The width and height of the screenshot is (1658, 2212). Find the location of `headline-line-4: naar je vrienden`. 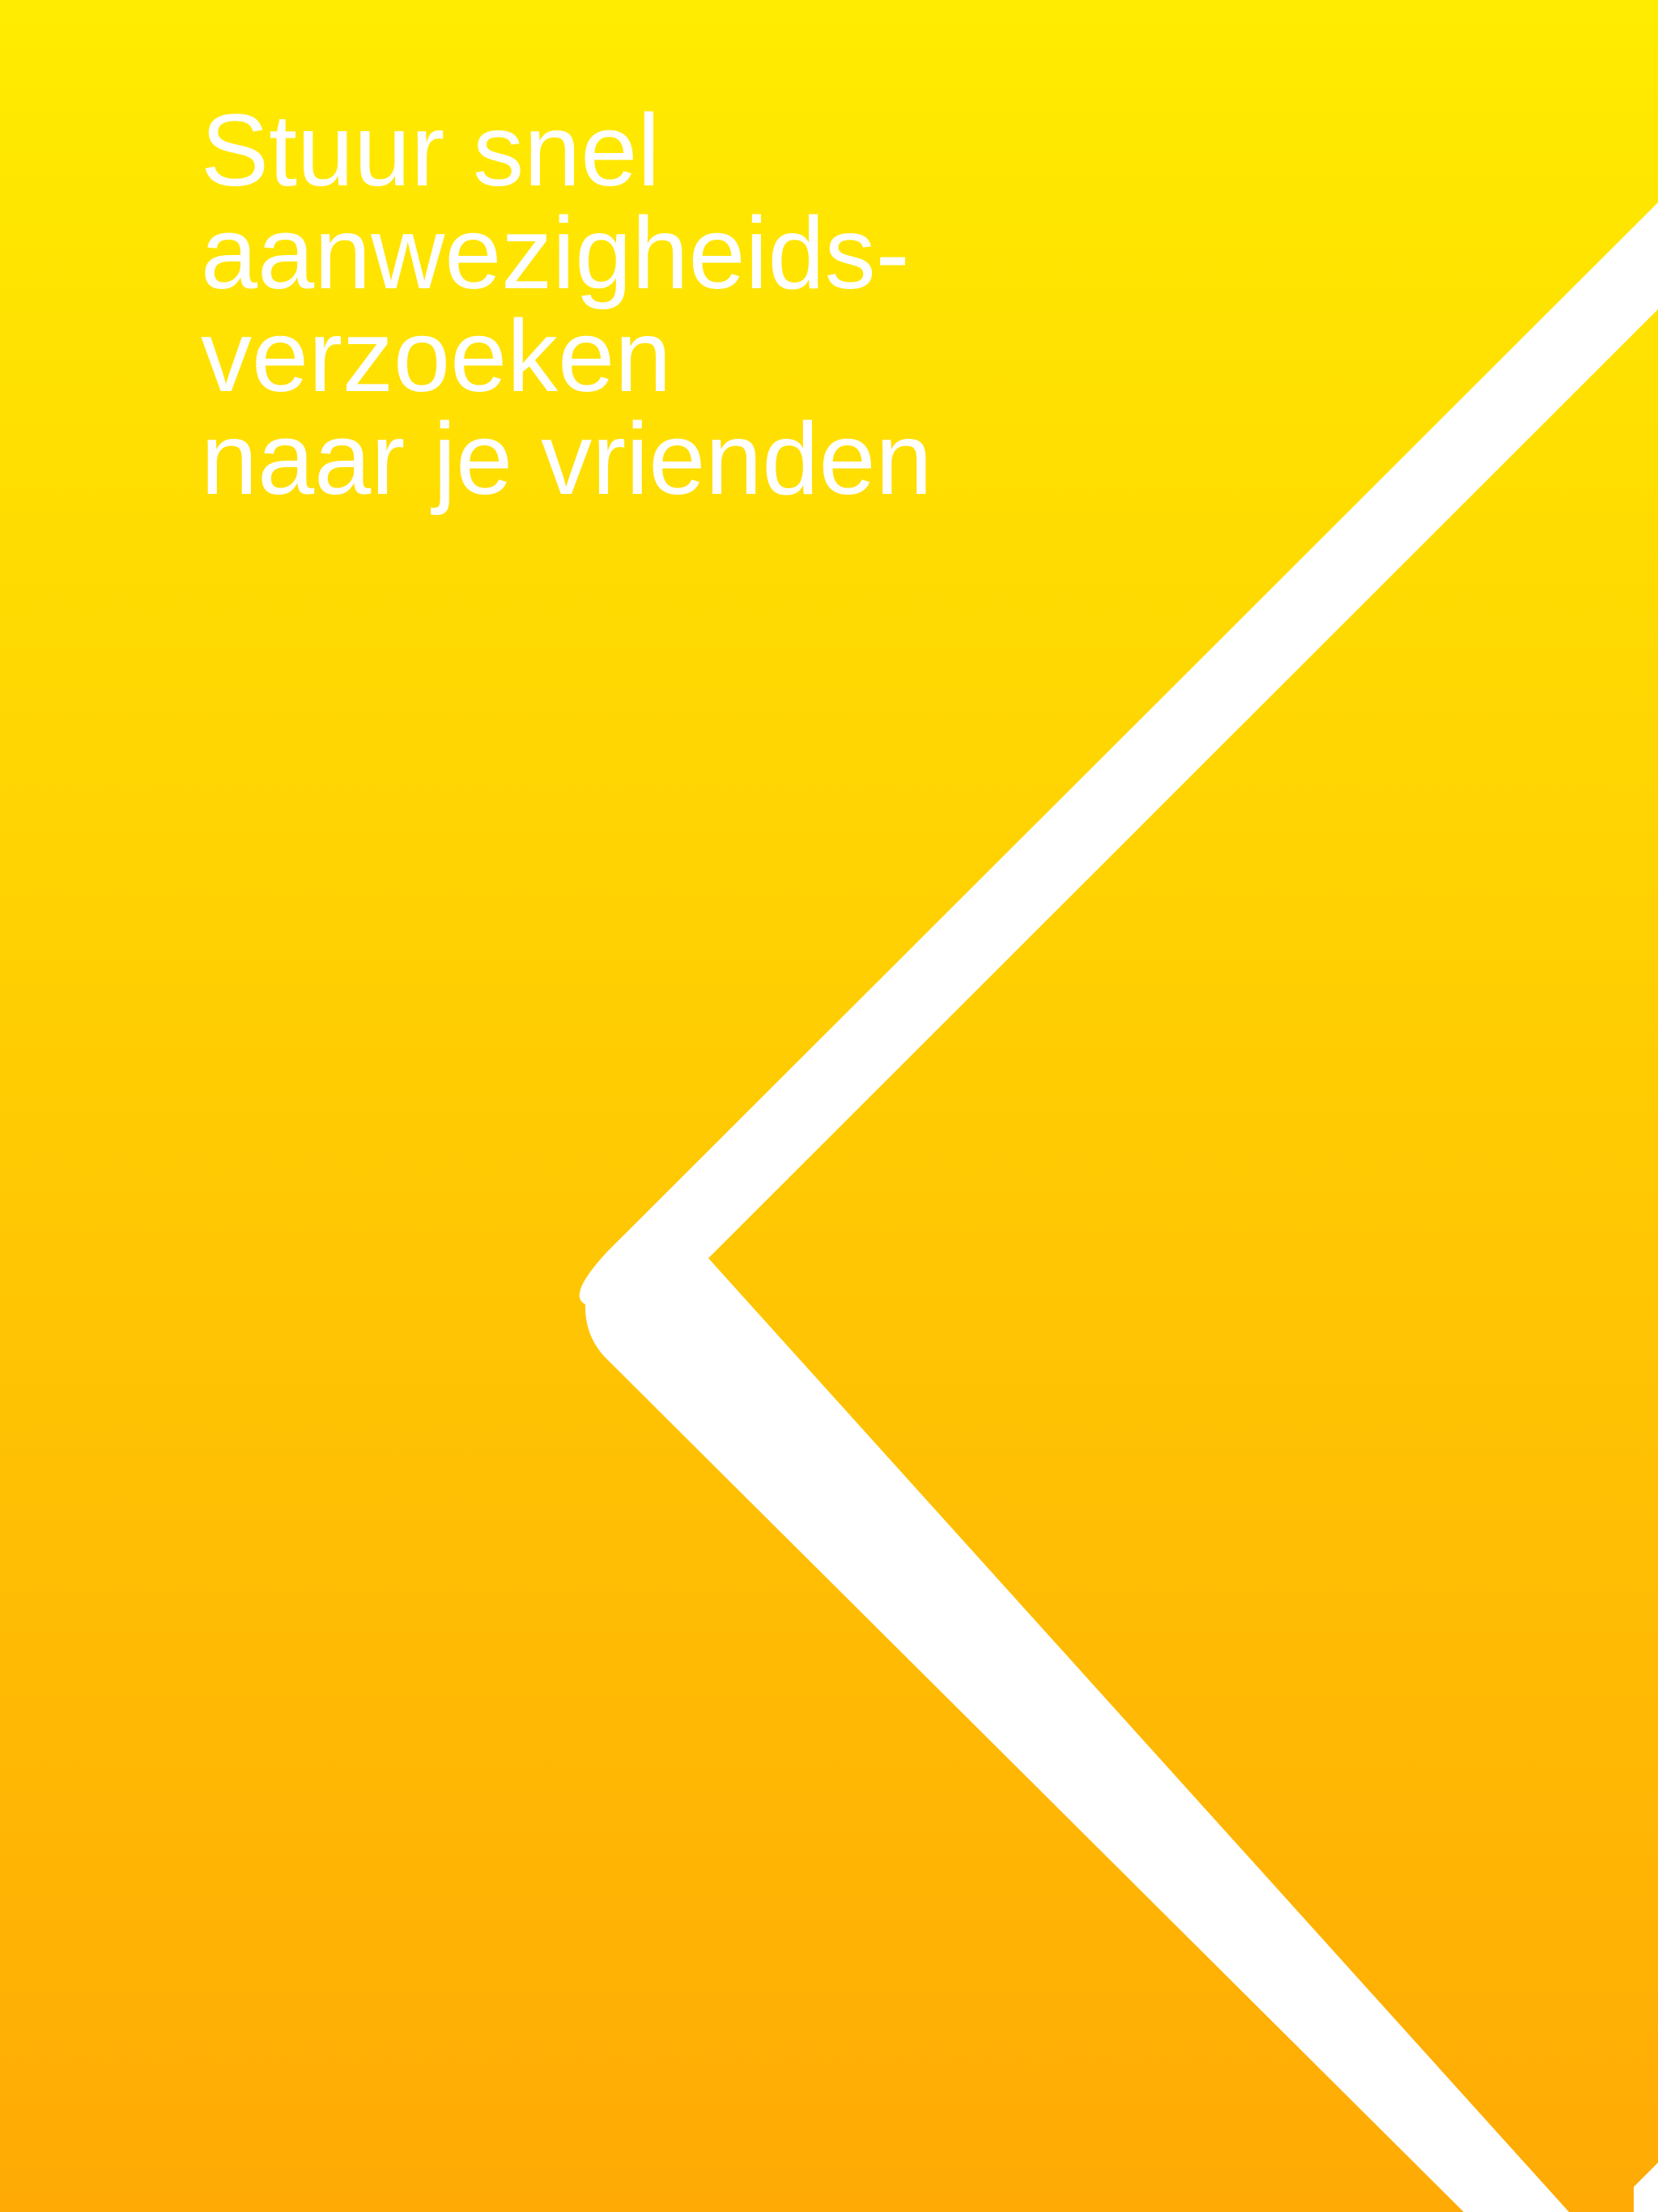

headline-line-4: naar je vrienden is located at coordinates (567, 459).